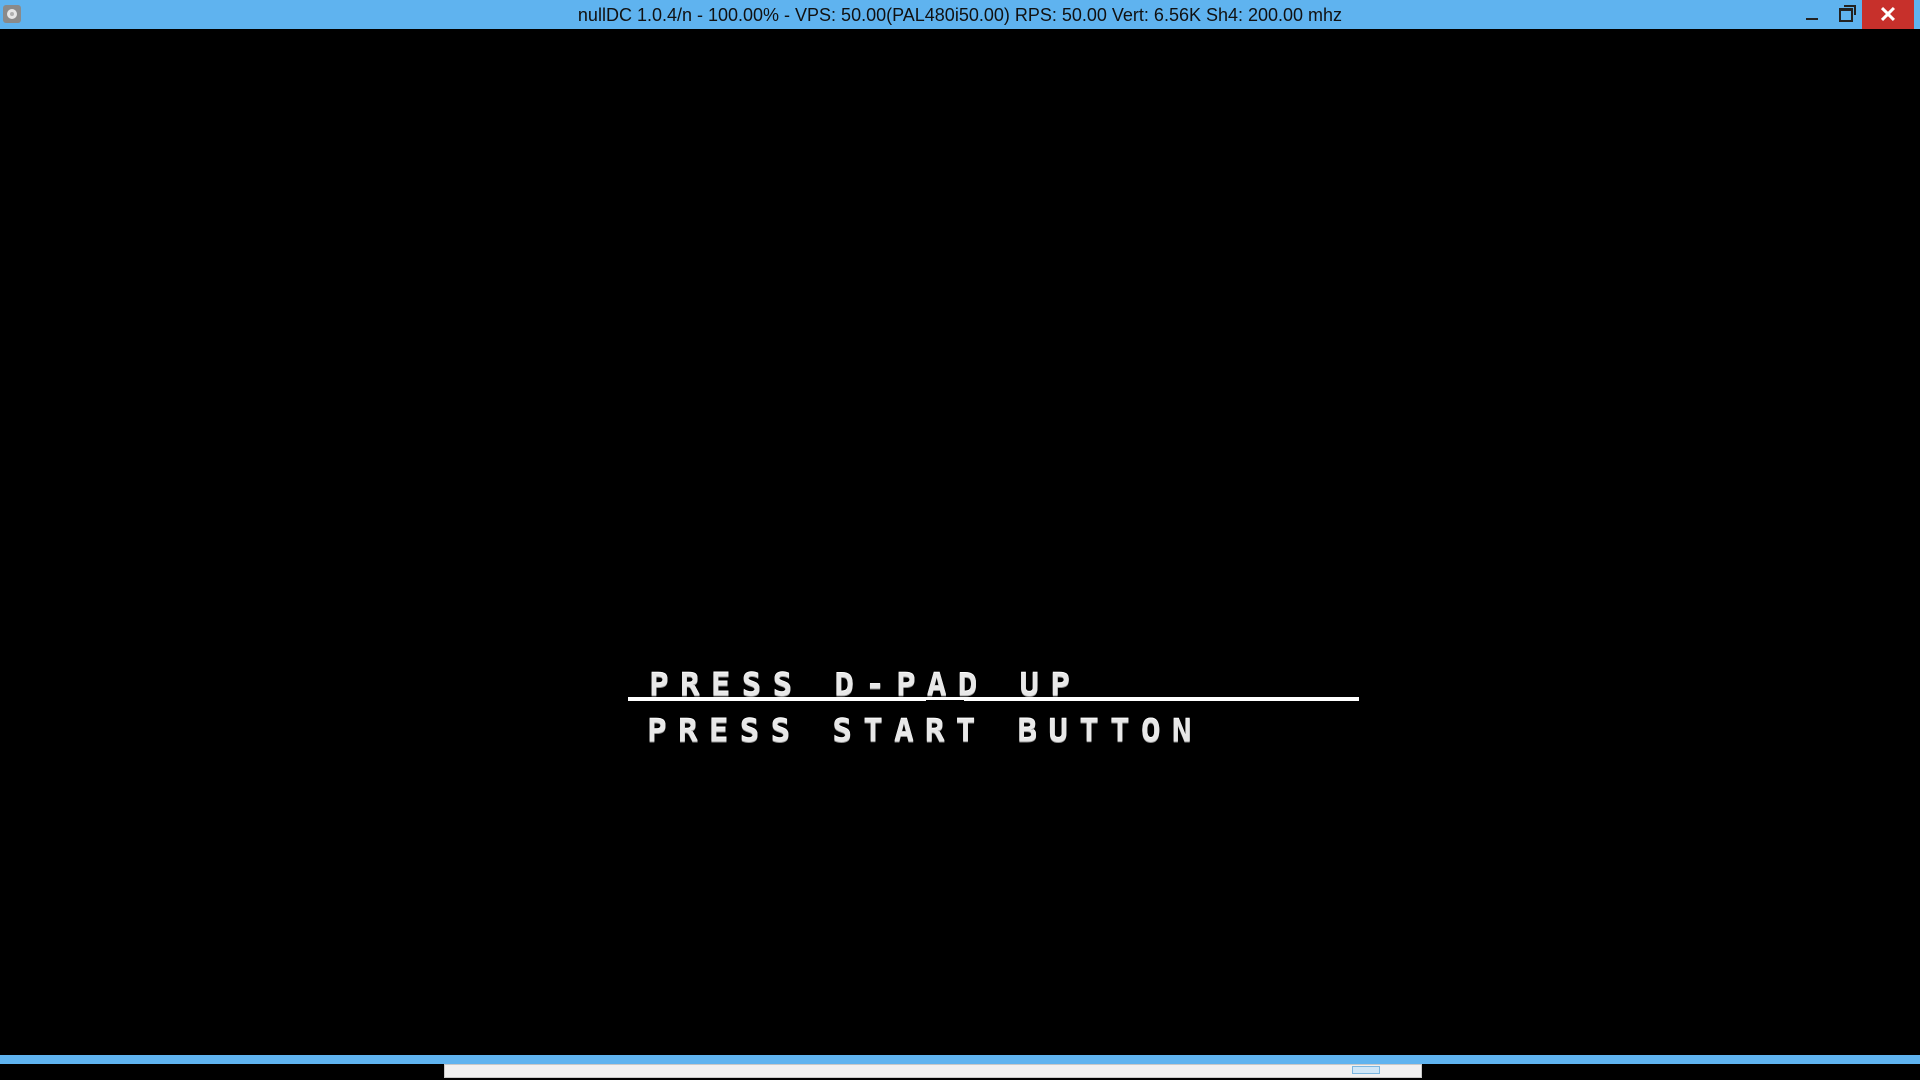 Image resolution: width=1920 pixels, height=1080 pixels. I want to click on horizontal-scrollbar, so click(933, 1071).